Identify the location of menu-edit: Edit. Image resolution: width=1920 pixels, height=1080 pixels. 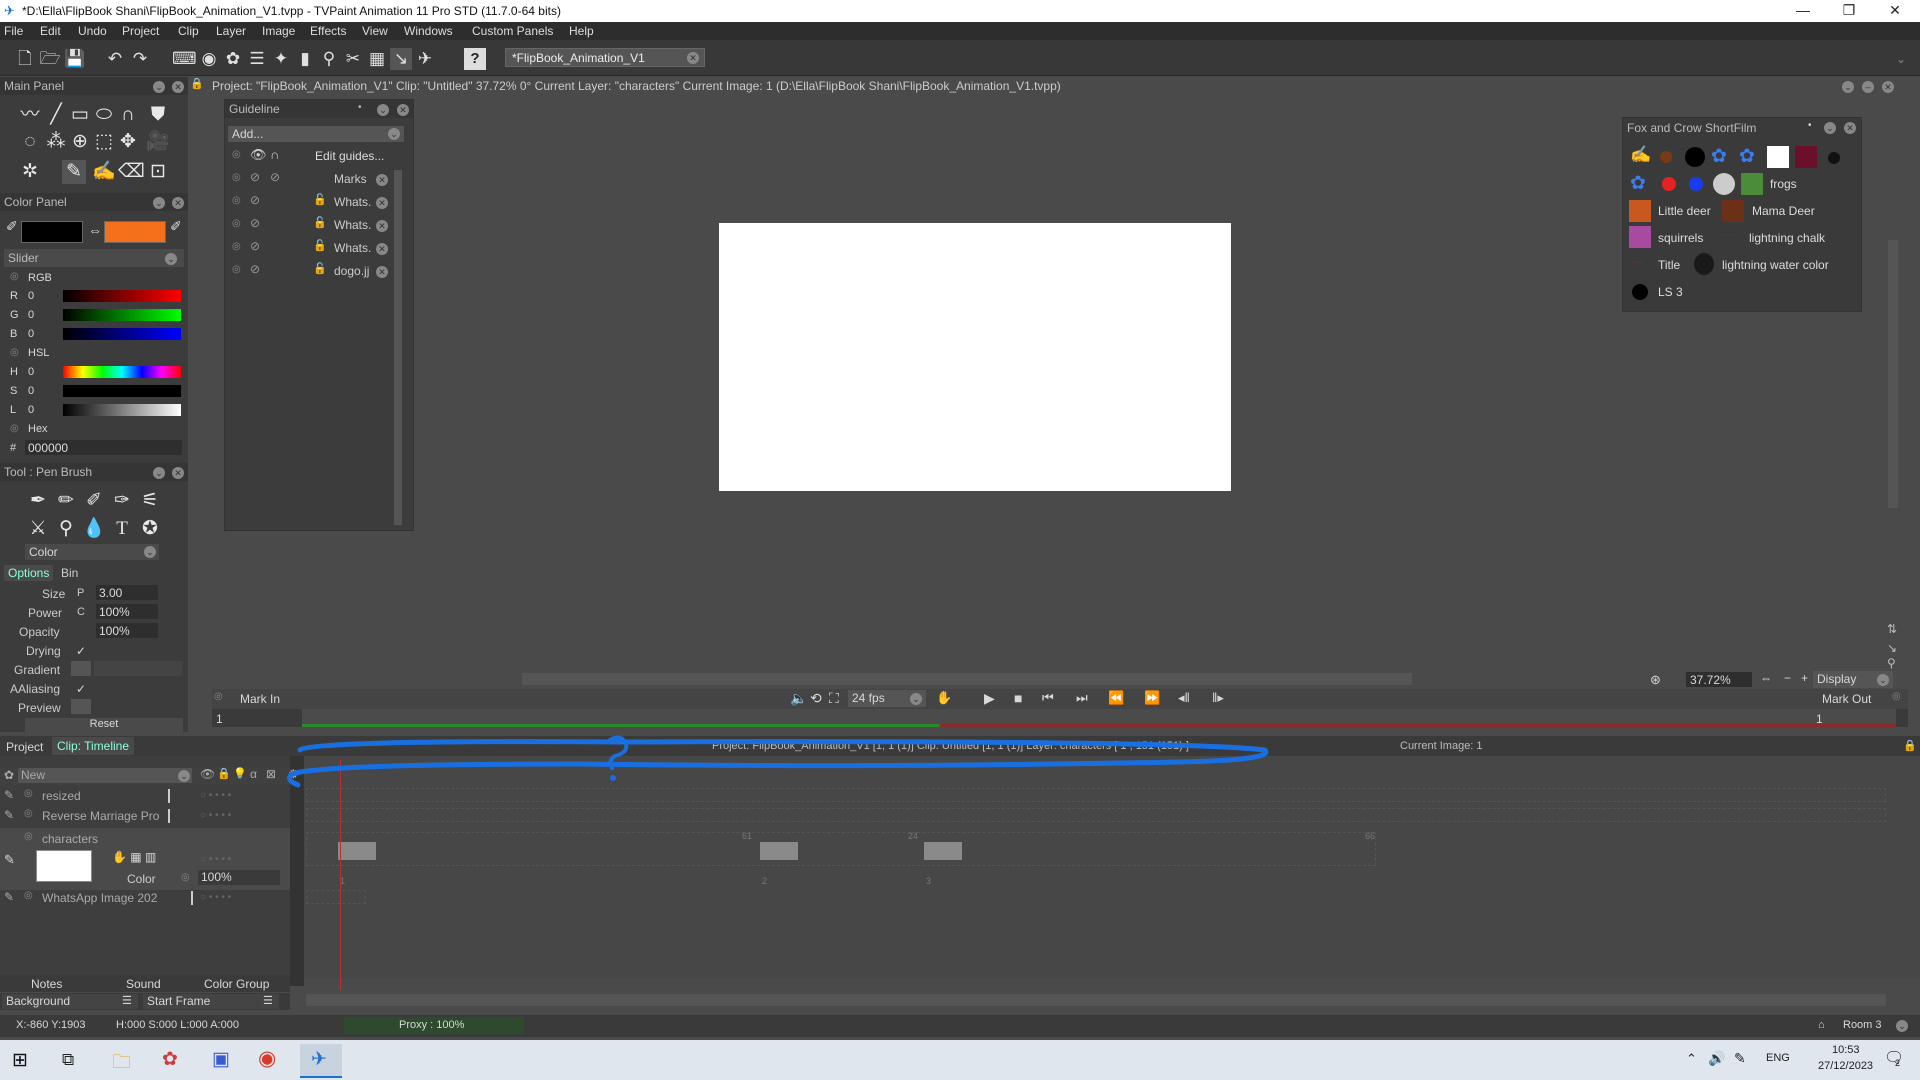
(50, 31).